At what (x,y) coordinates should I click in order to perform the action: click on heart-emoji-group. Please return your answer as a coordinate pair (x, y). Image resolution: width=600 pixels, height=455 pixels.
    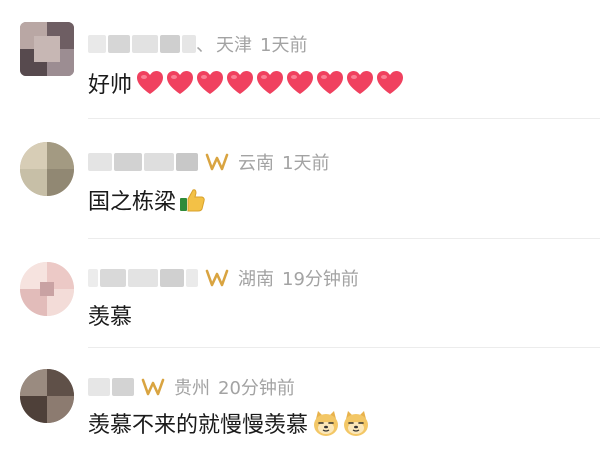
    Looking at the image, I should click on (269, 83).